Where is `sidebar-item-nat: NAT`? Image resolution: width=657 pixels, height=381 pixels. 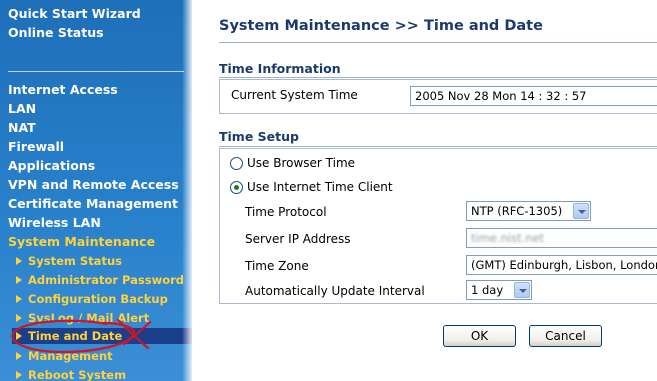 sidebar-item-nat: NAT is located at coordinates (22, 127).